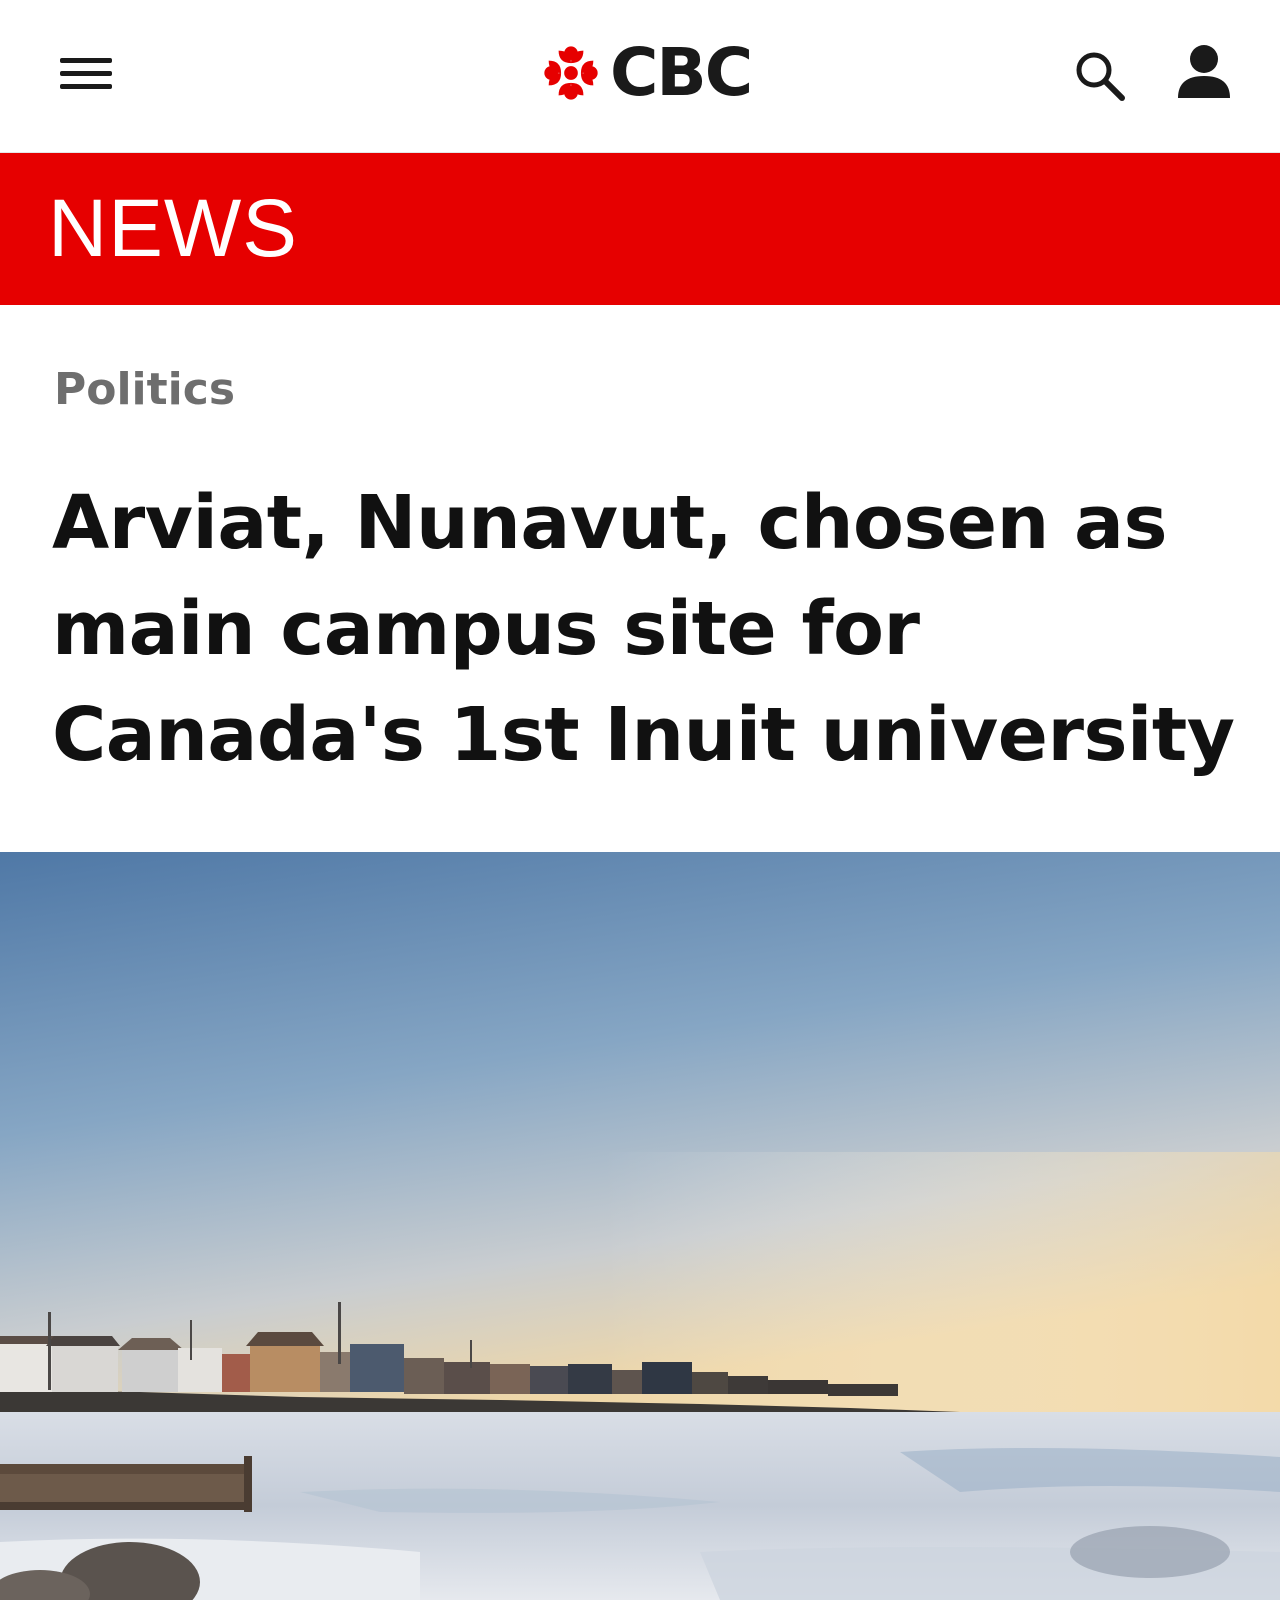 The height and width of the screenshot is (1600, 1280). I want to click on hamburger-menu-icon, so click(86, 75).